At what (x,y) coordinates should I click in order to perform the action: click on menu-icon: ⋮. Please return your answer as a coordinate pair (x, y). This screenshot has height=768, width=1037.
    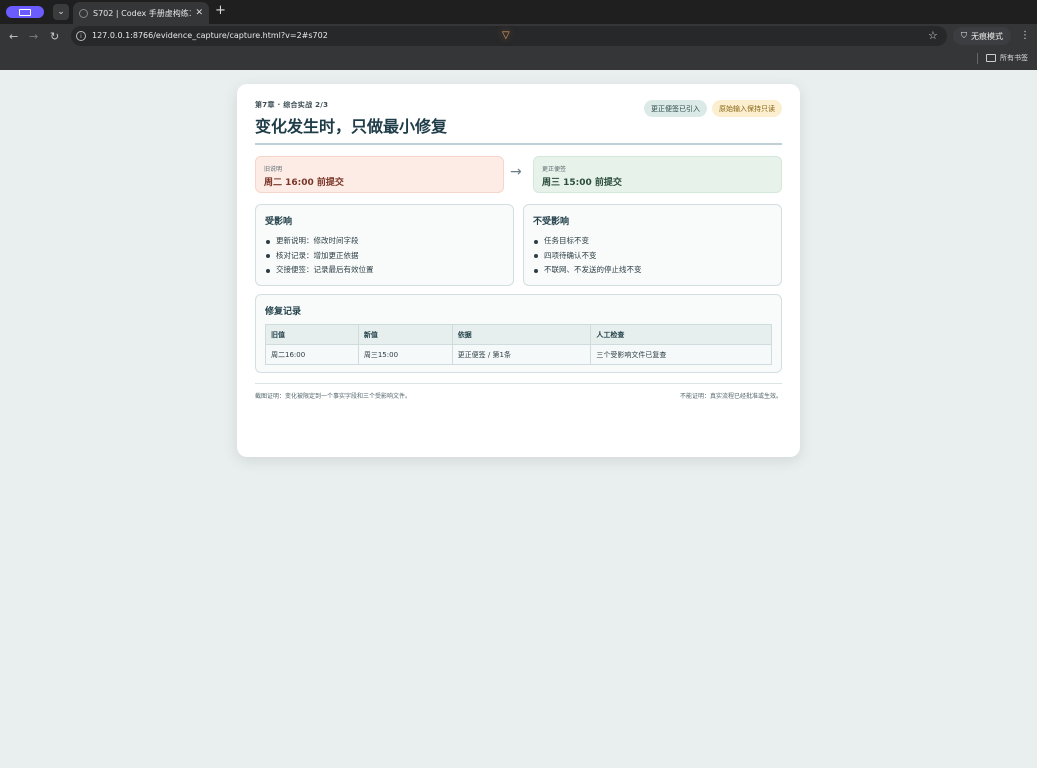
    Looking at the image, I should click on (1025, 35).